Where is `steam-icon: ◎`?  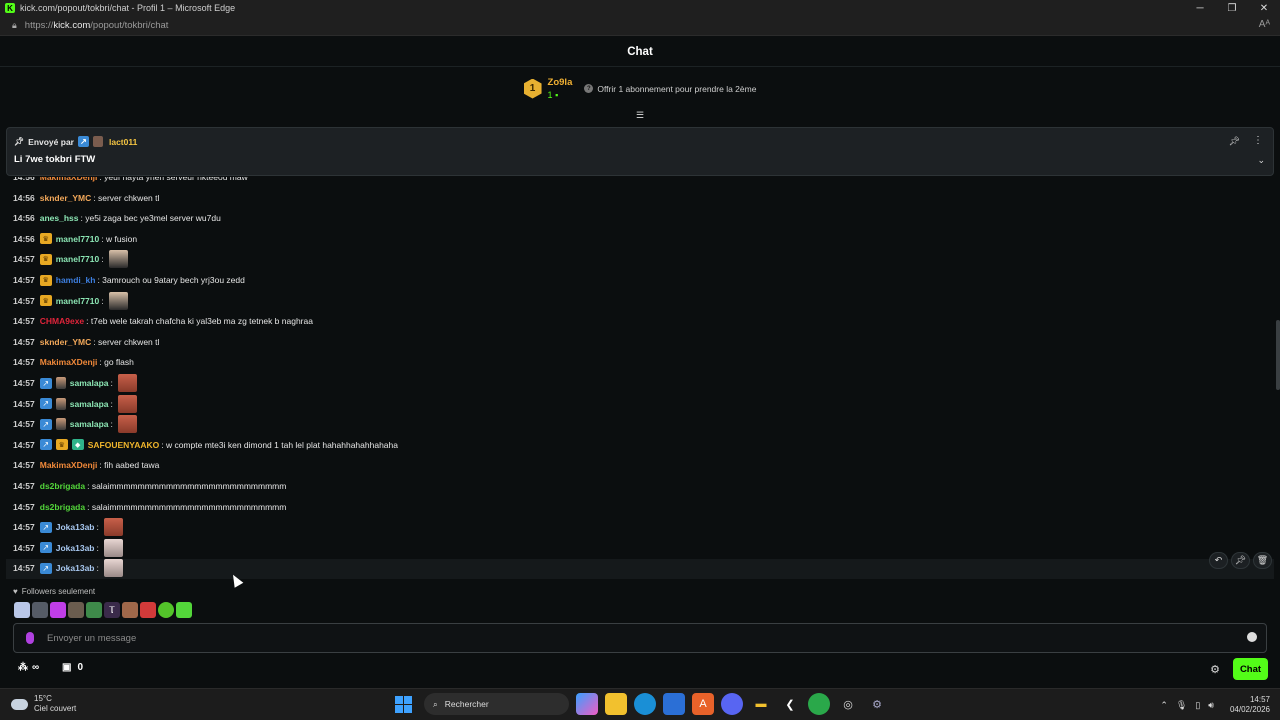 steam-icon: ◎ is located at coordinates (848, 704).